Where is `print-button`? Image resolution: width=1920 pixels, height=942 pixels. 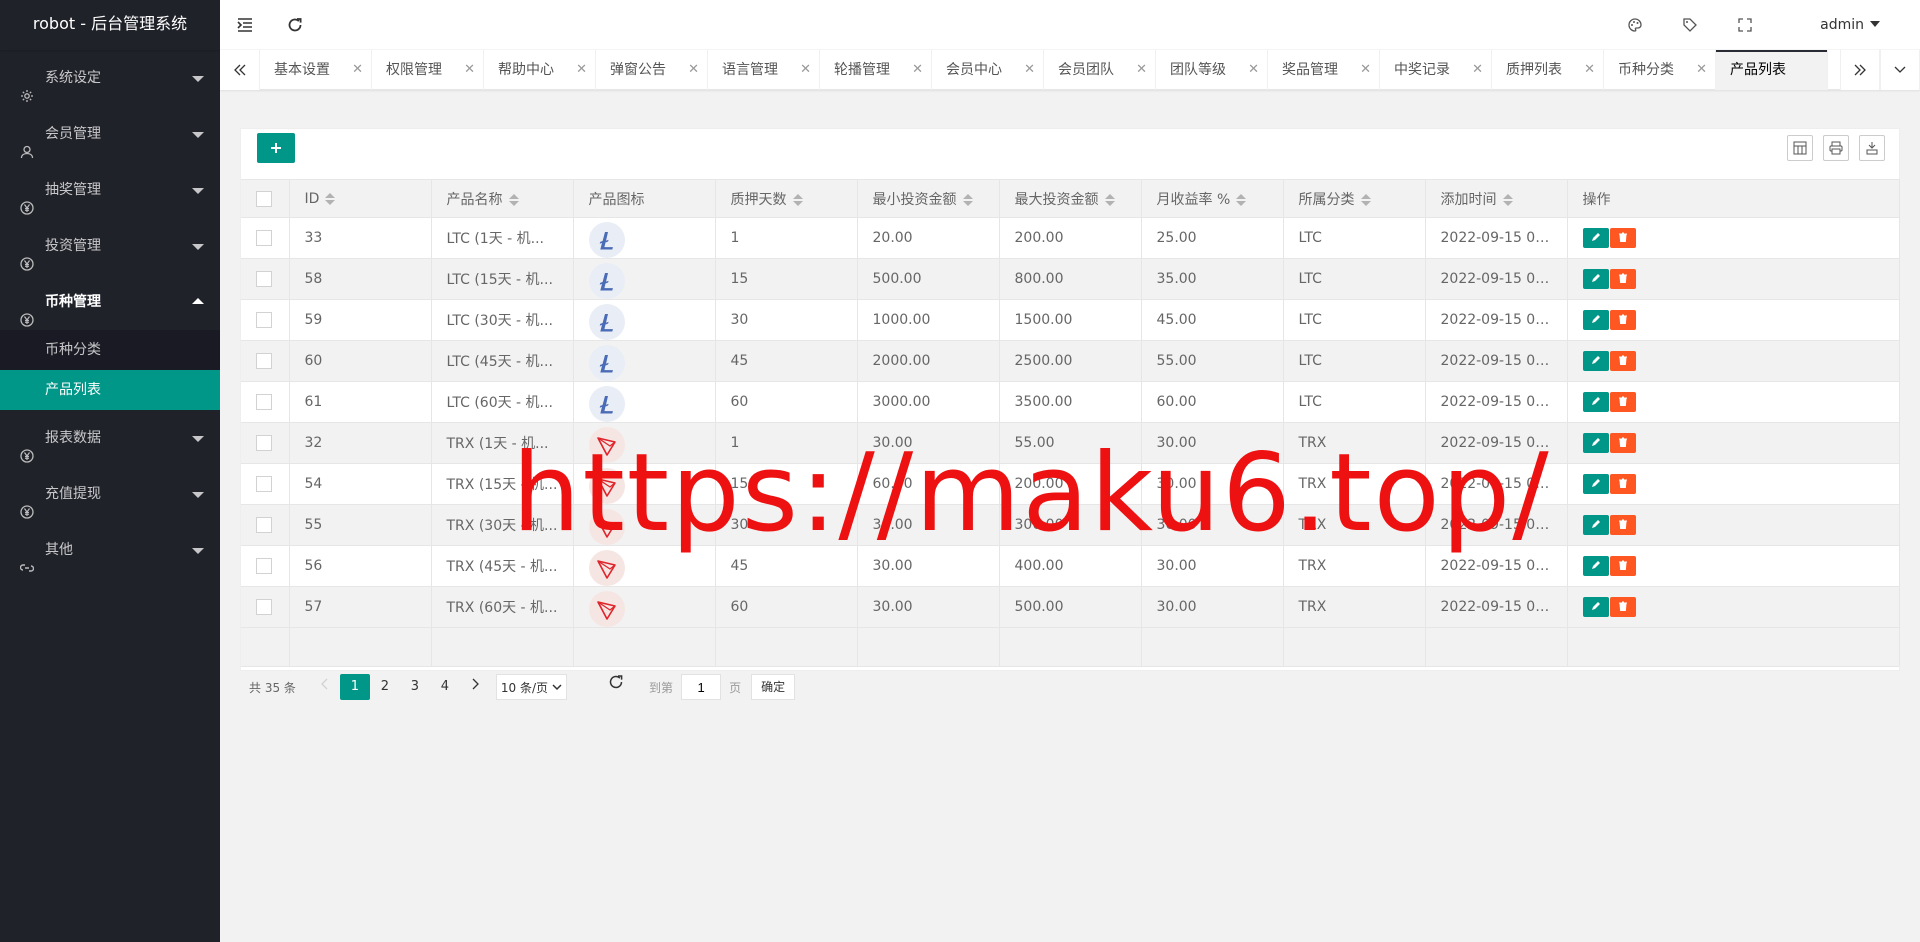
print-button is located at coordinates (1836, 148).